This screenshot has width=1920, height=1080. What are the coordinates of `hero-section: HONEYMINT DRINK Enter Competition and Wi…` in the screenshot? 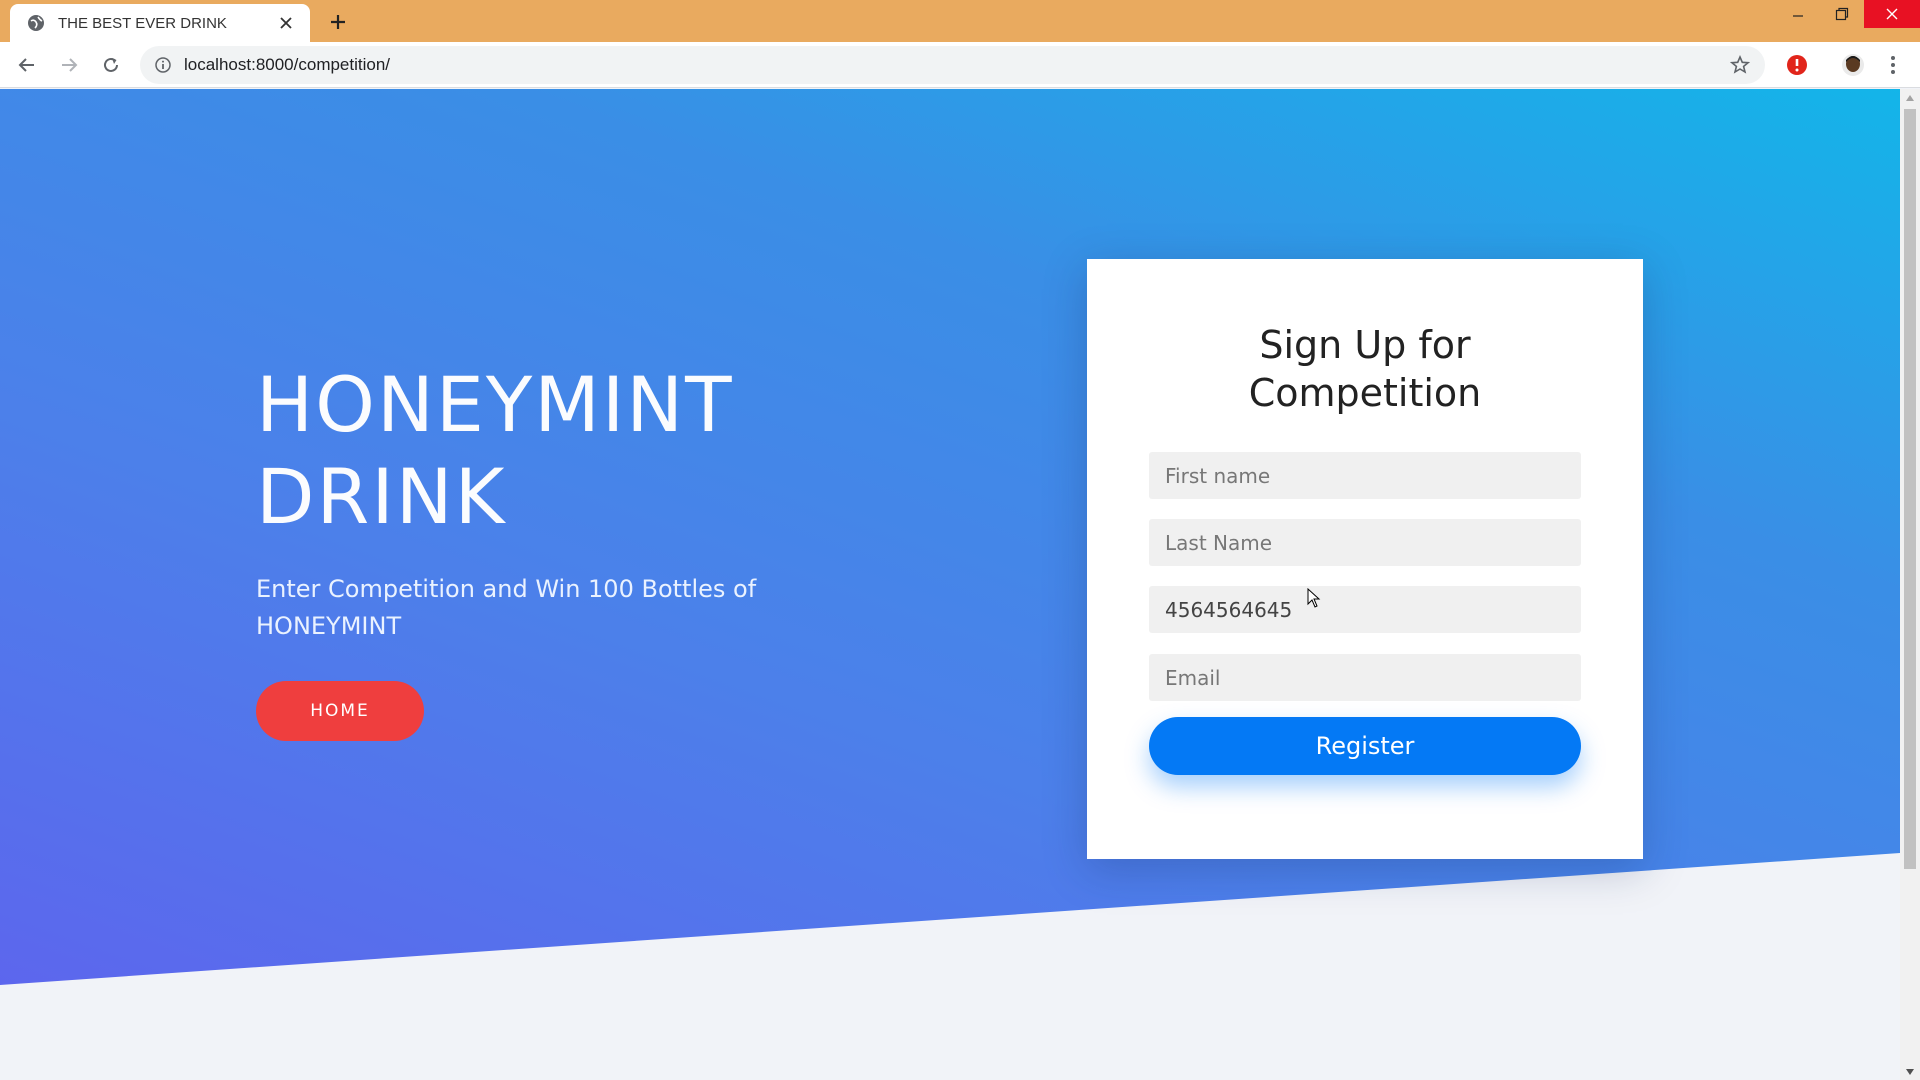 It's located at (556, 550).